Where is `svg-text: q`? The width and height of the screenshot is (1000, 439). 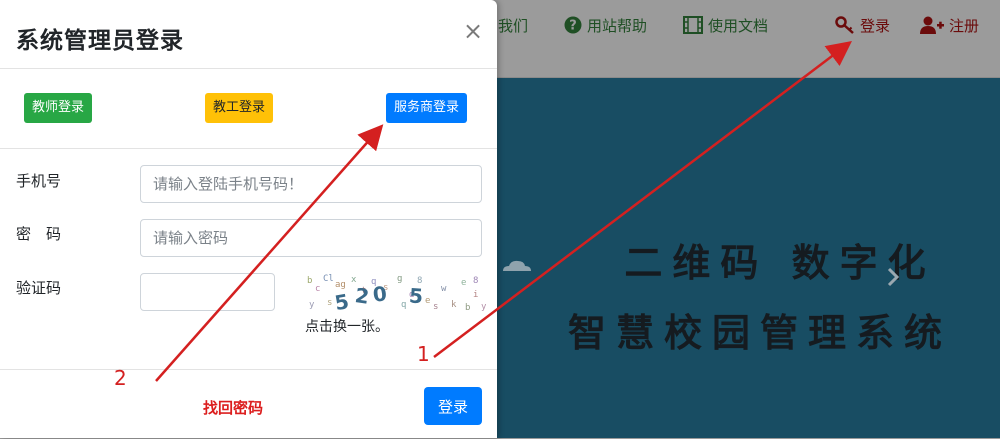
svg-text: q is located at coordinates (403, 305).